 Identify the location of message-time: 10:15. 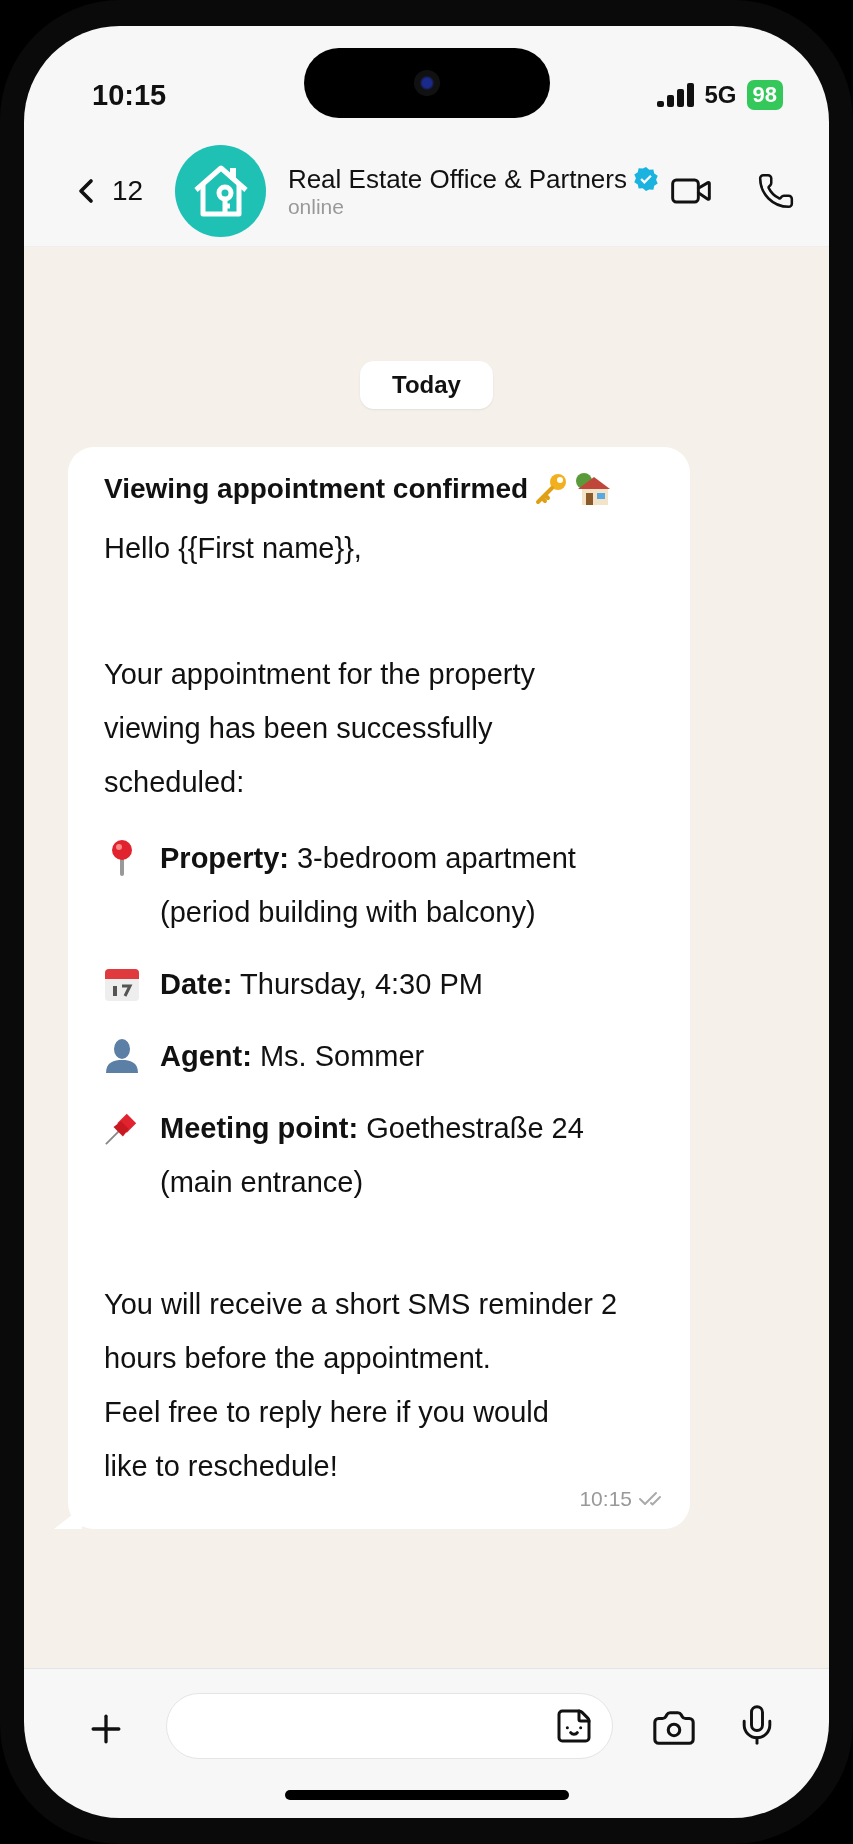
(605, 1499).